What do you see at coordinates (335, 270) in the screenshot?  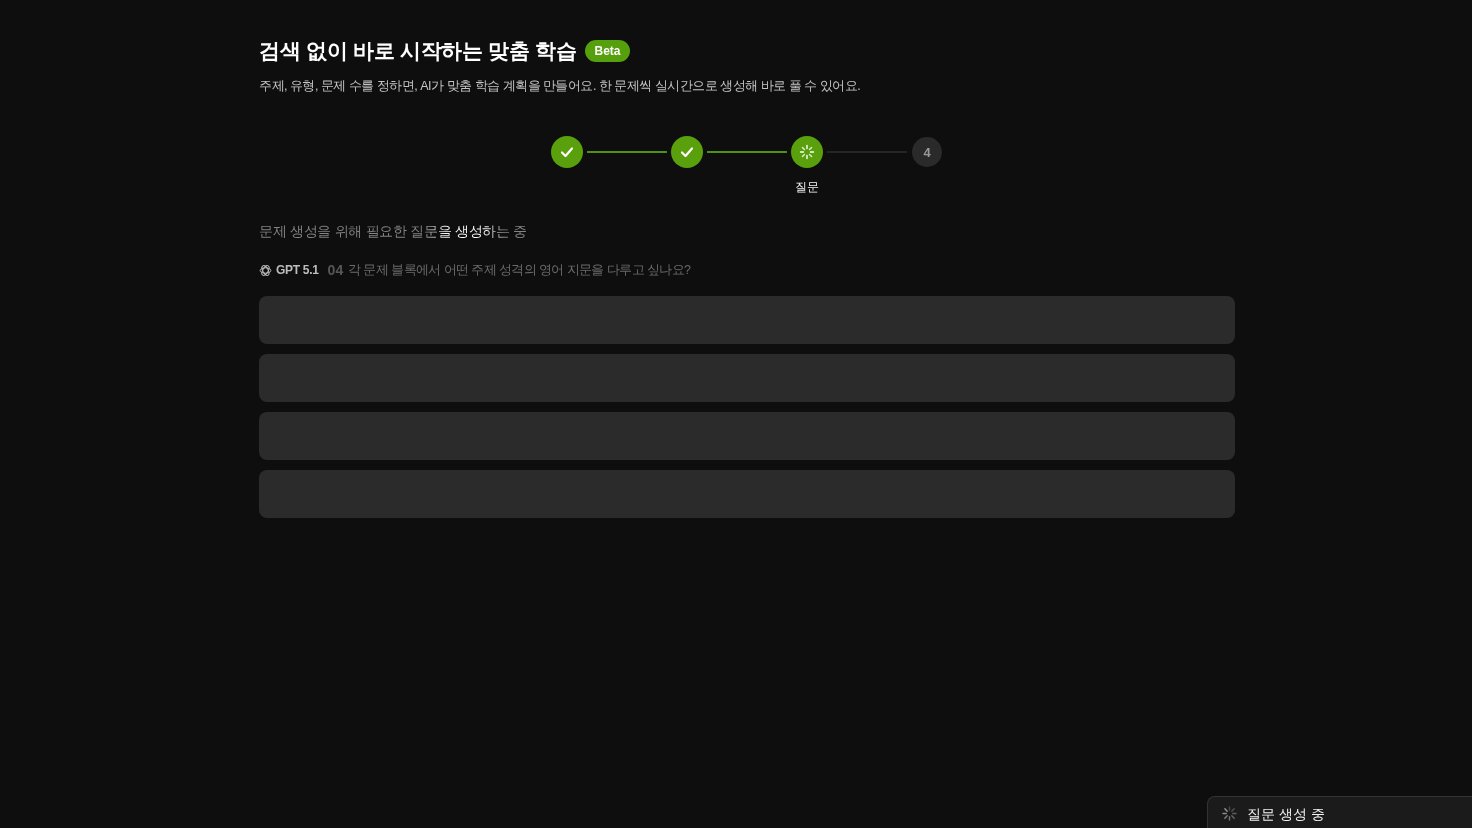 I see `question-number: 04` at bounding box center [335, 270].